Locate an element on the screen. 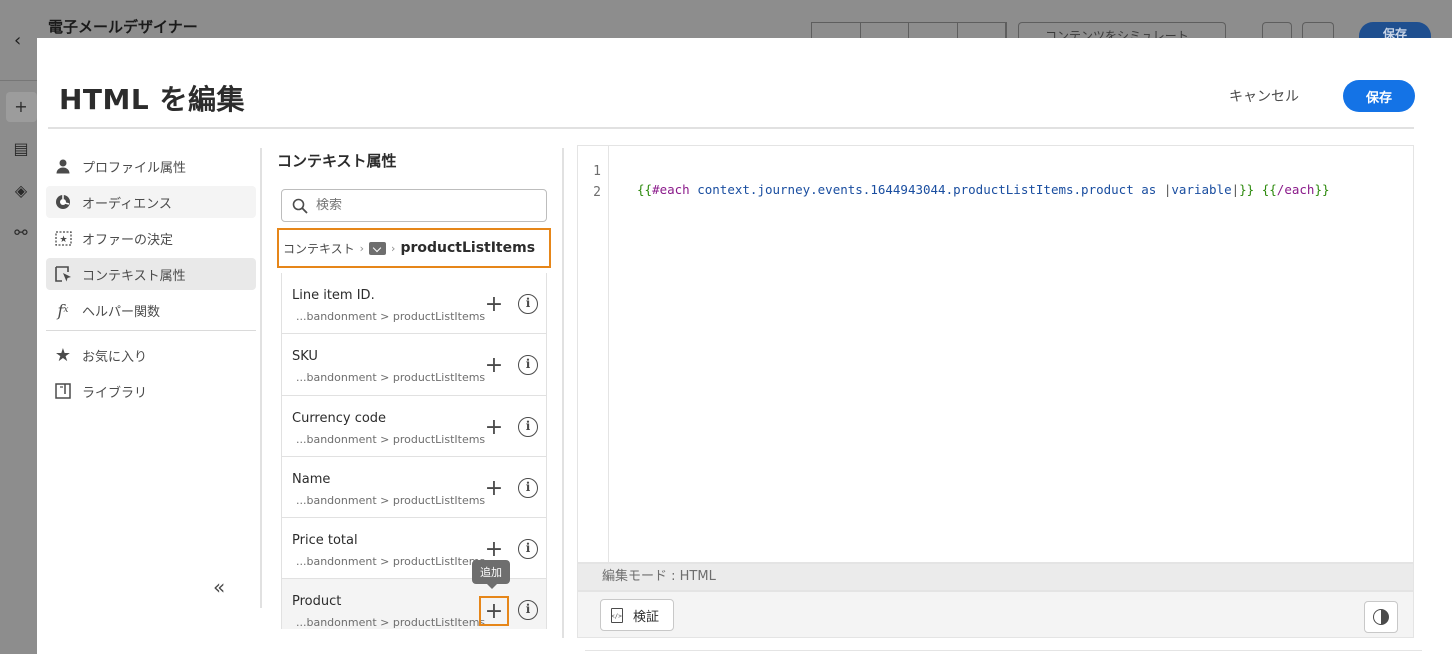  nav-item-helper-functions: fx ヘルパー関数 is located at coordinates (151, 310).